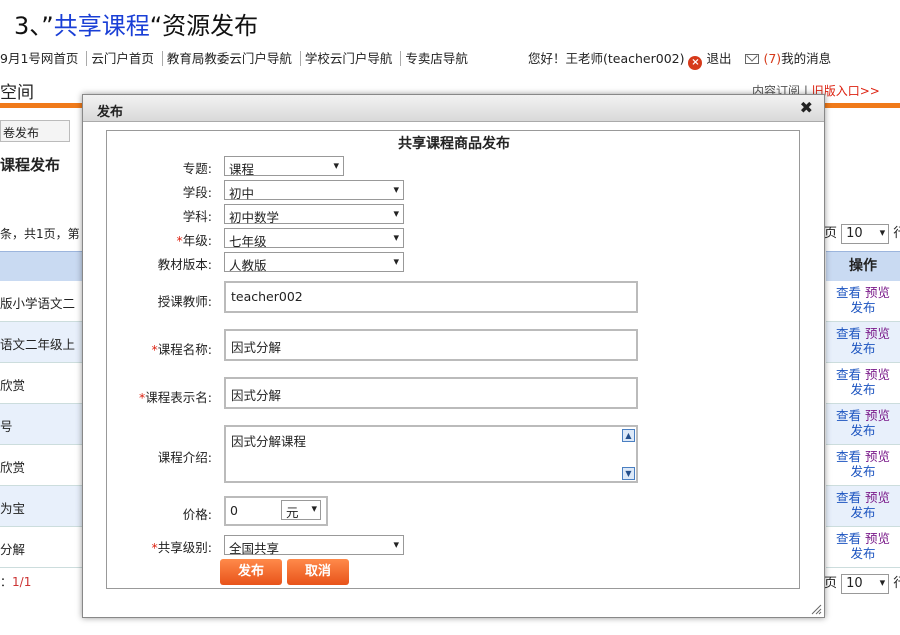 Image resolution: width=900 pixels, height=635 pixels. What do you see at coordinates (318, 572) in the screenshot?
I see `cancel-button: 取消` at bounding box center [318, 572].